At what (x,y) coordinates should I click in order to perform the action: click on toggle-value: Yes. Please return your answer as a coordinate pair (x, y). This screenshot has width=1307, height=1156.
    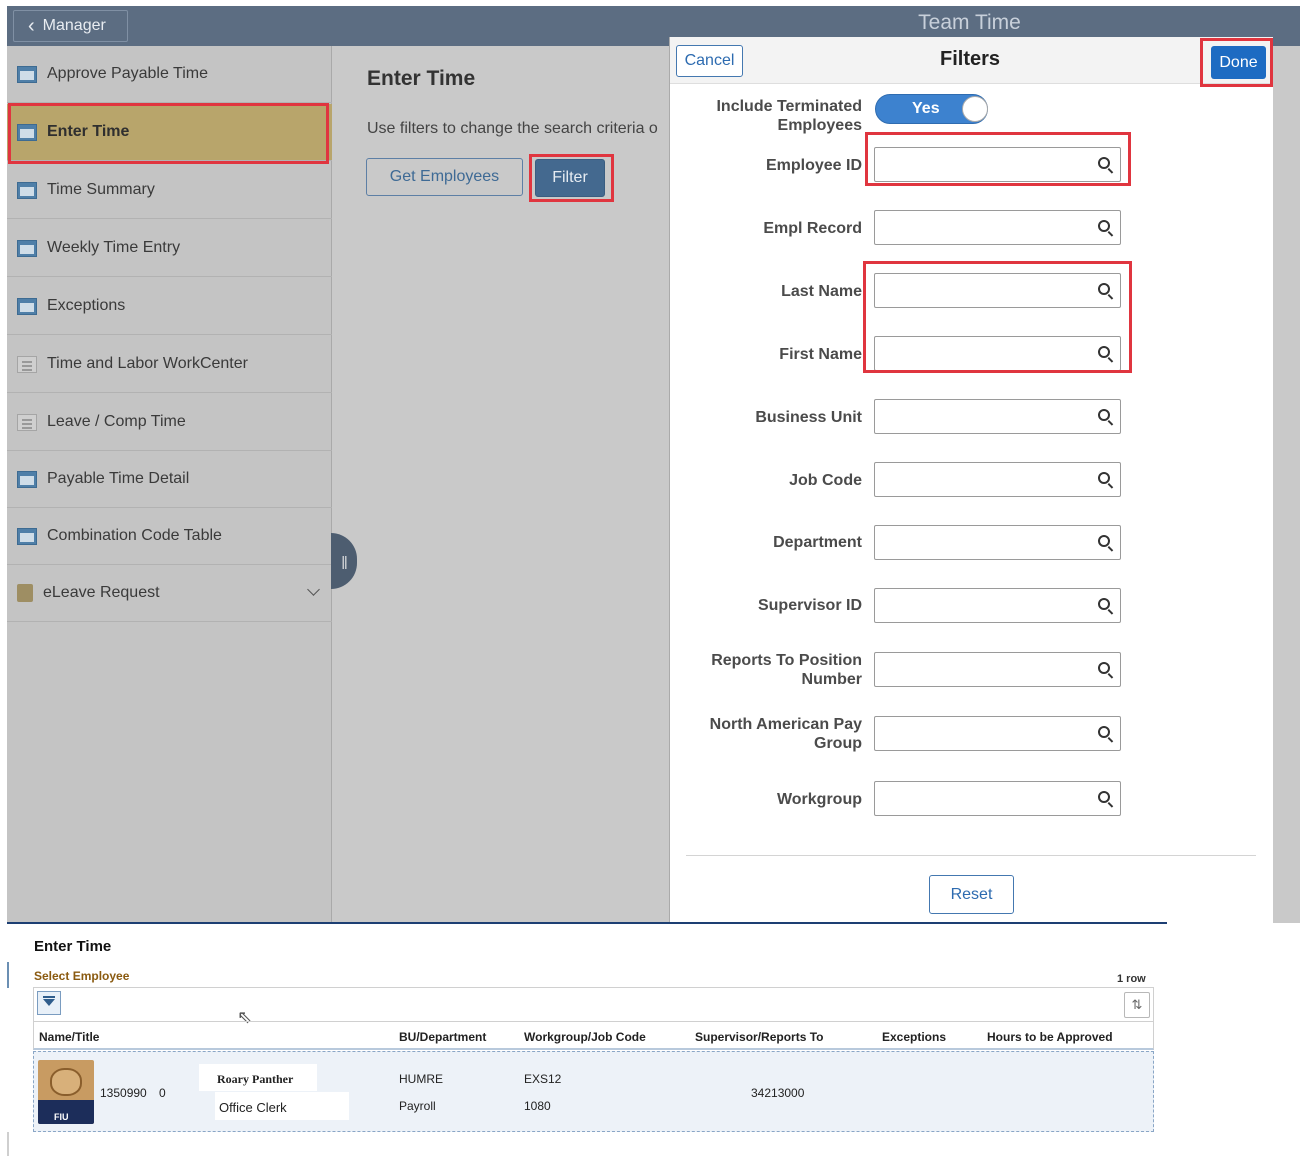
    Looking at the image, I should click on (926, 108).